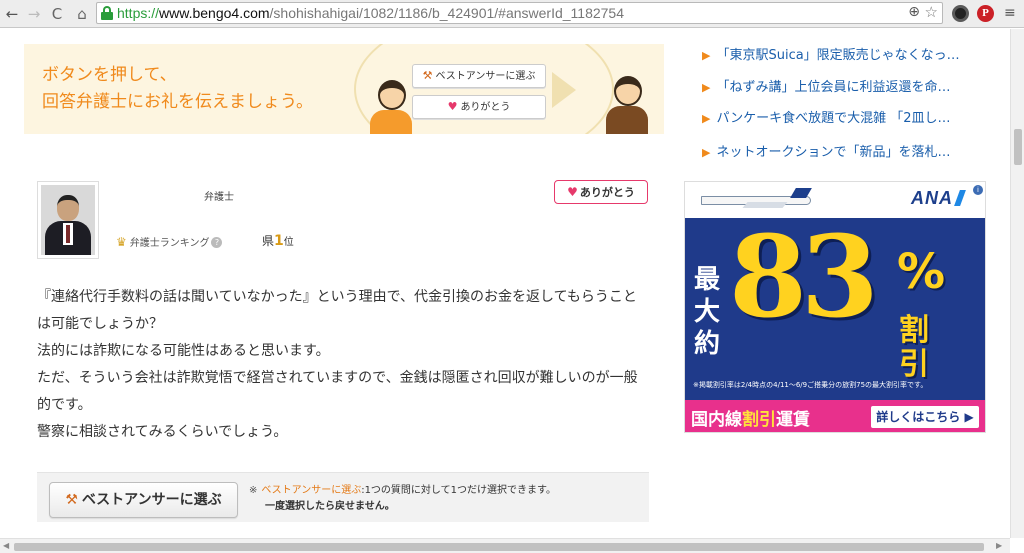 The height and width of the screenshot is (553, 1024). I want to click on thanks-button-label: ありがとう, so click(607, 192).